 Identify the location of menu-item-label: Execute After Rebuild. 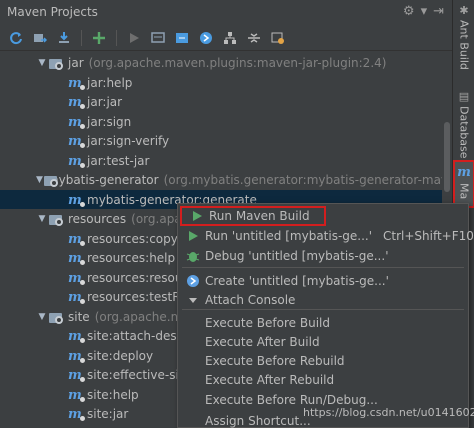
(270, 380).